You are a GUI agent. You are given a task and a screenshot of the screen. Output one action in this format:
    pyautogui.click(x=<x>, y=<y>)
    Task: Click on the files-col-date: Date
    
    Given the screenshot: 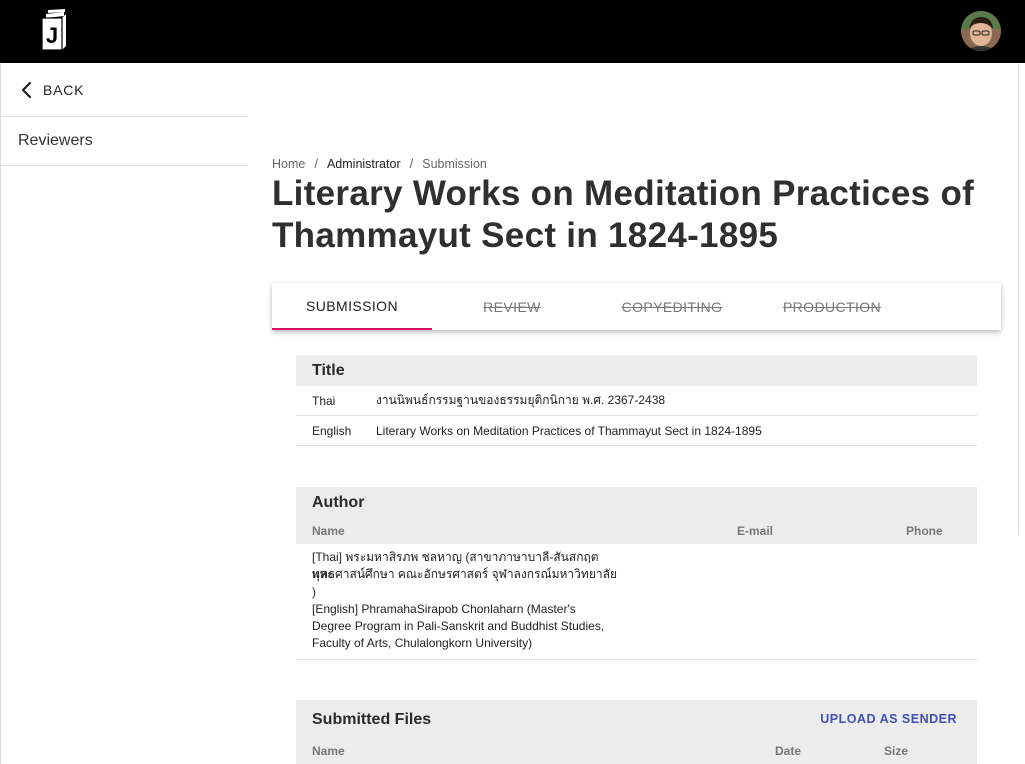 What is the action you would take?
    pyautogui.click(x=788, y=751)
    